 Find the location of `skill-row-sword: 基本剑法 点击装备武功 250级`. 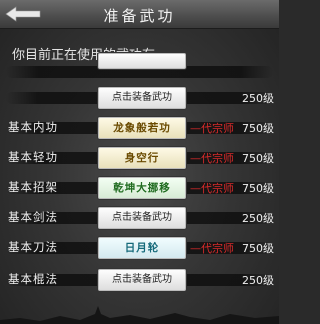

skill-row-sword: 基本剑法 点击装备武功 250级 is located at coordinates (139, 218).